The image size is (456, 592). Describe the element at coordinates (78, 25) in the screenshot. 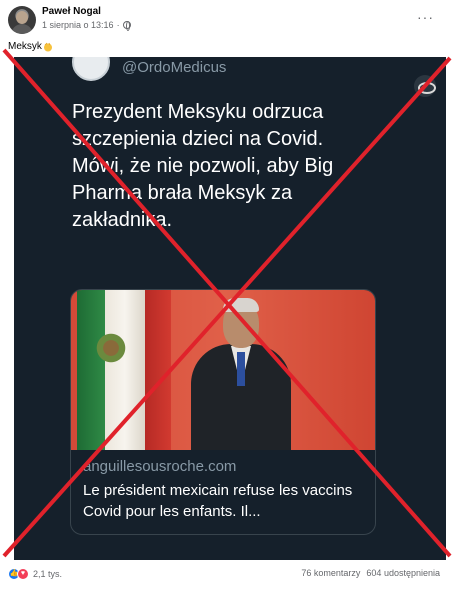

I see `post-date: 1 sierpnia o 13:16` at that location.